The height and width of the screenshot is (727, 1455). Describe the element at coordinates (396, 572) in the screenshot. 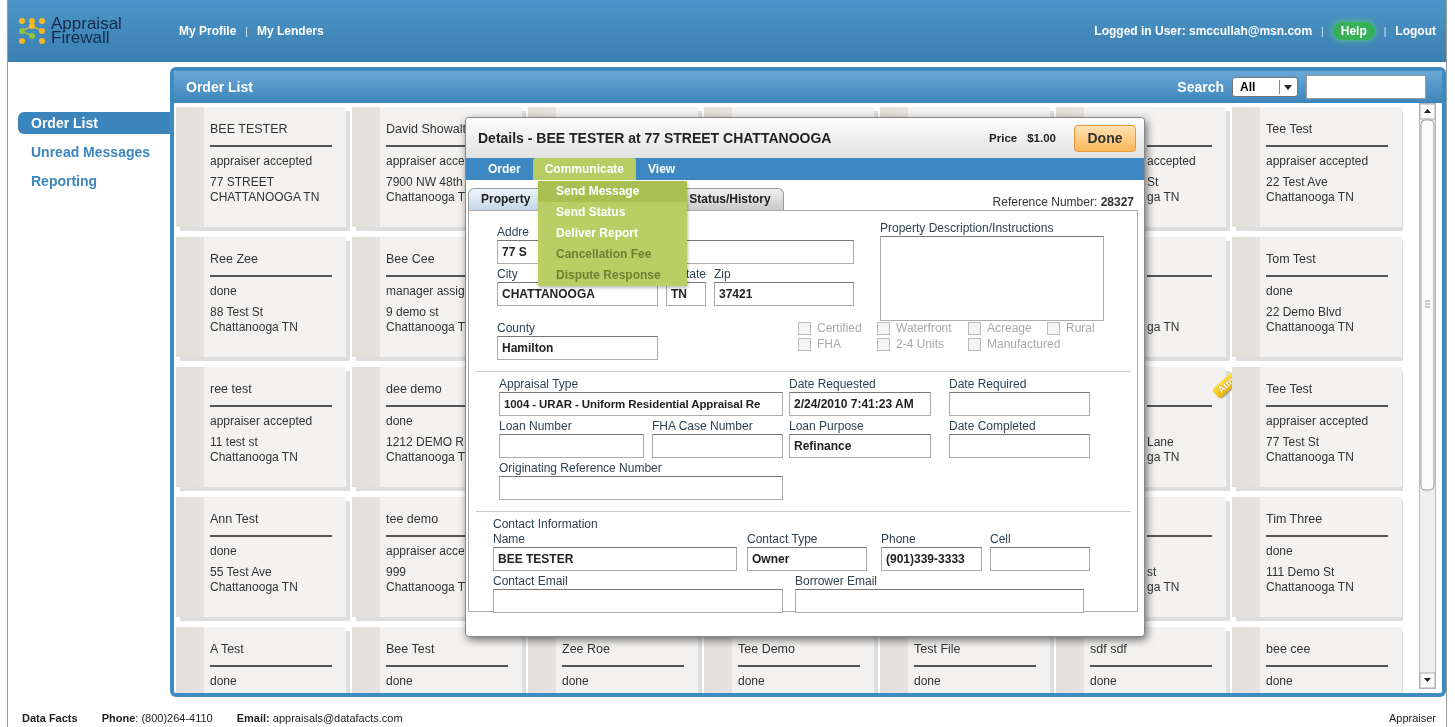

I see `card-address: 999` at that location.